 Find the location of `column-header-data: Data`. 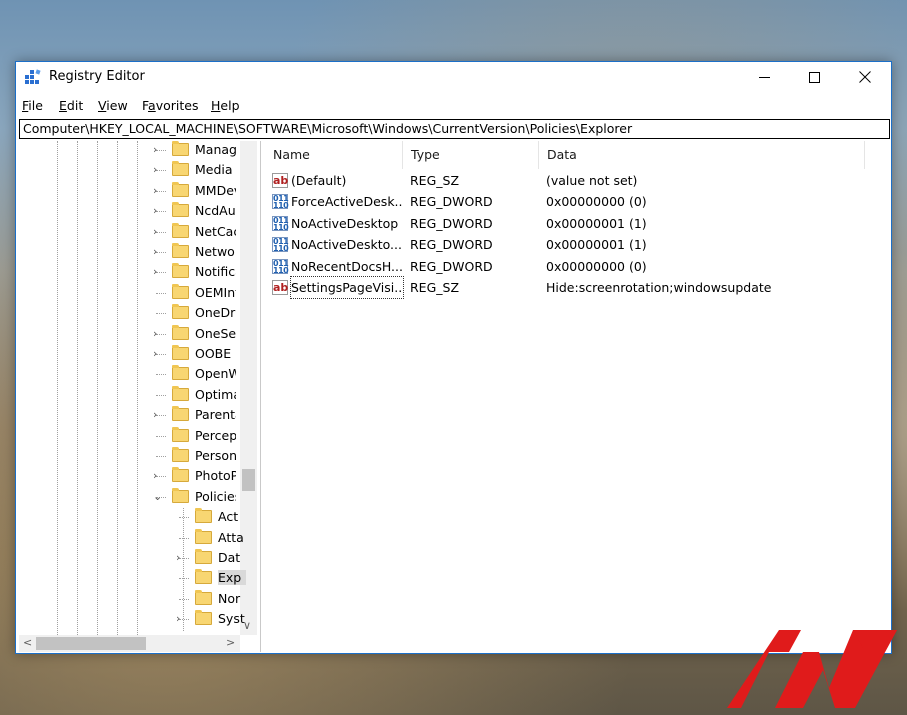

column-header-data: Data is located at coordinates (702, 155).